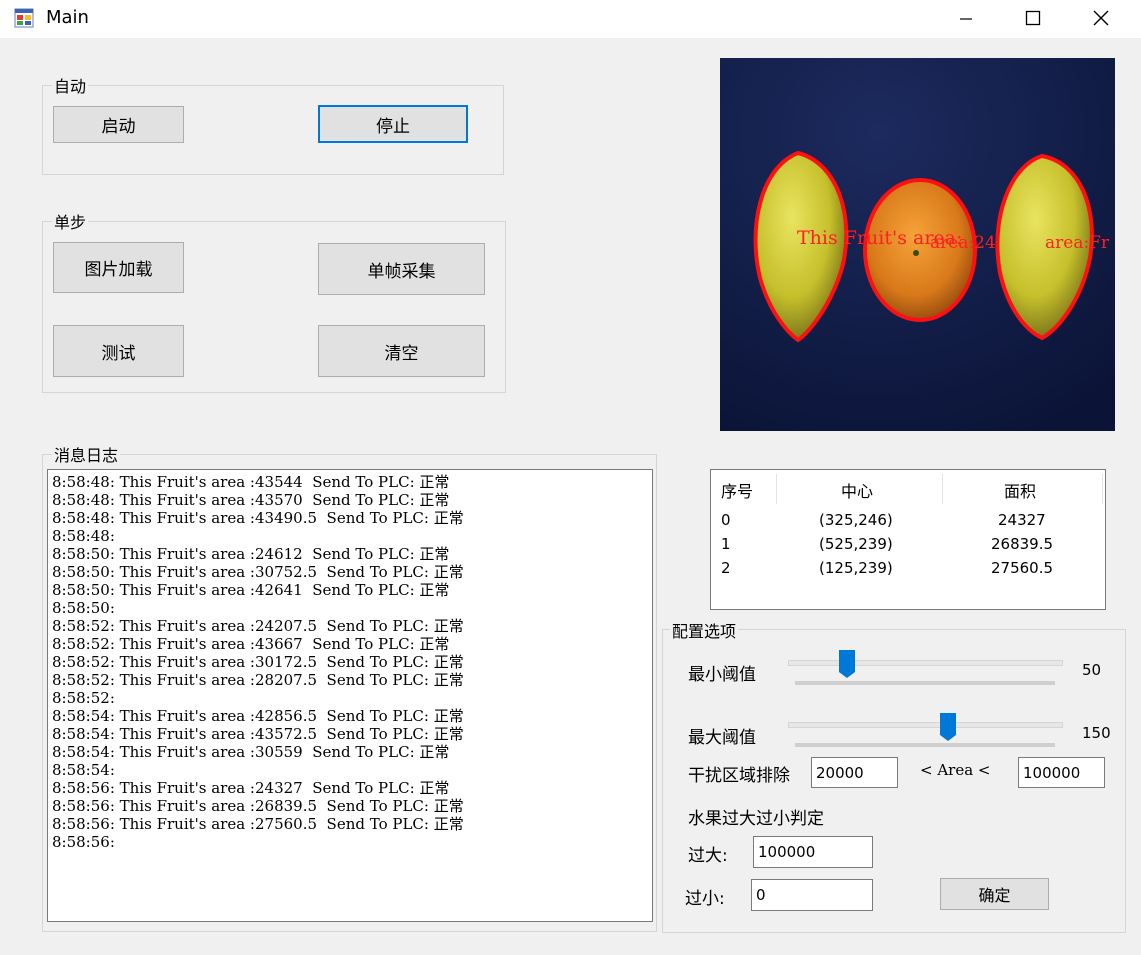 The image size is (1141, 955). I want to click on max-threshold-value: 150, so click(1096, 733).